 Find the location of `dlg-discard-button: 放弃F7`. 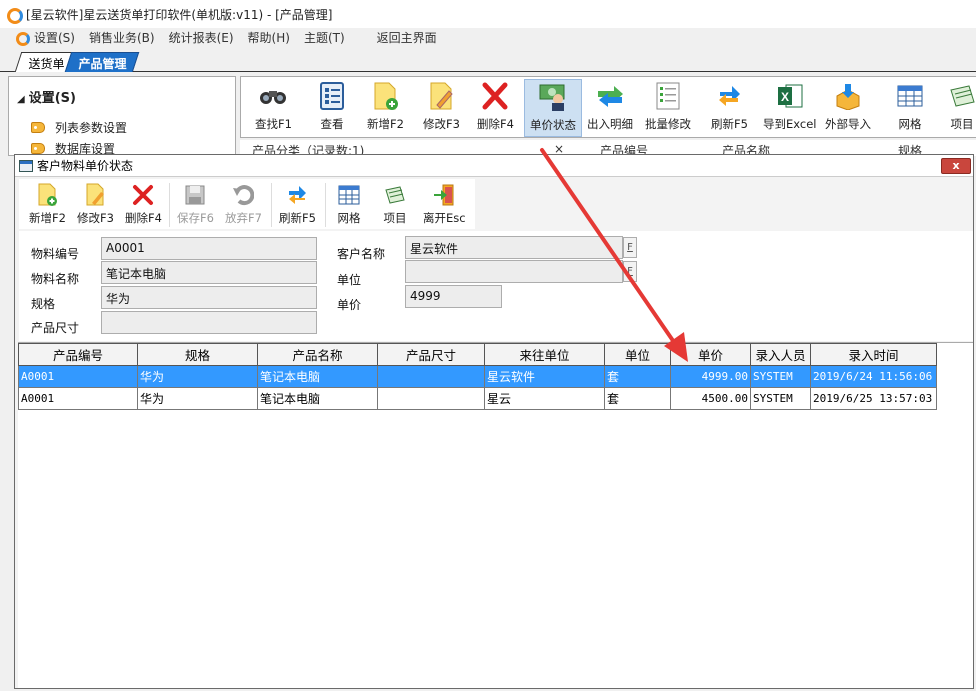

dlg-discard-button: 放弃F7 is located at coordinates (243, 204).